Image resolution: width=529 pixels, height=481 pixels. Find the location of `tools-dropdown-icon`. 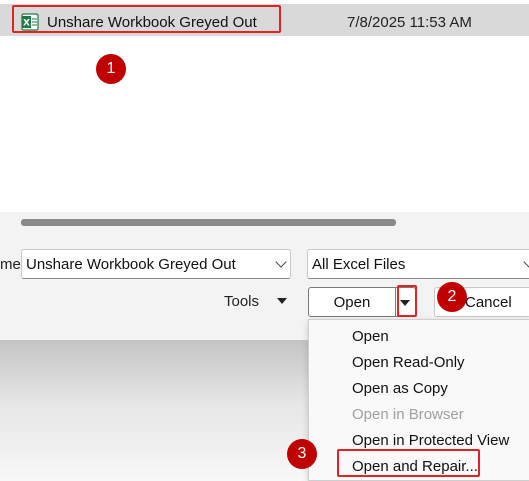

tools-dropdown-icon is located at coordinates (282, 301).